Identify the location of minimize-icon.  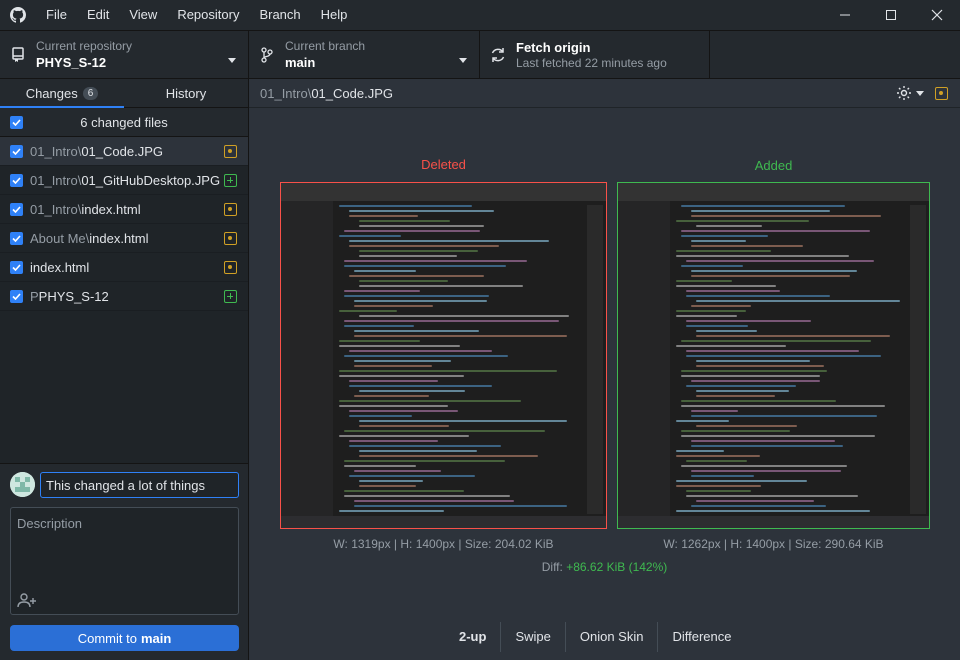
(845, 15).